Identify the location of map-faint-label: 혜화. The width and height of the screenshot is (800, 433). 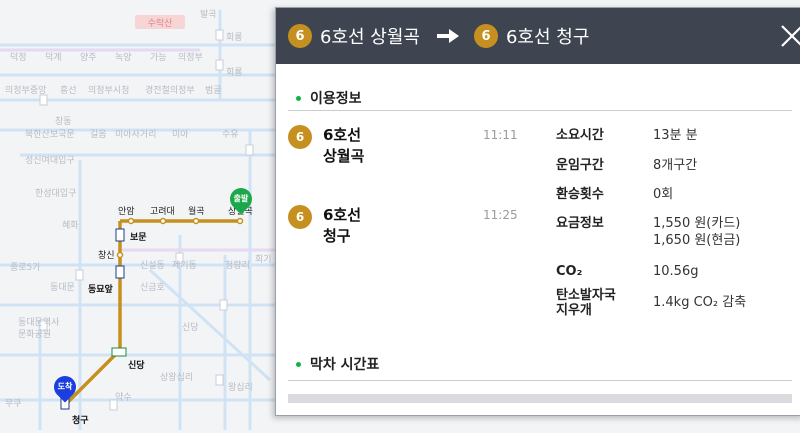
(70, 225).